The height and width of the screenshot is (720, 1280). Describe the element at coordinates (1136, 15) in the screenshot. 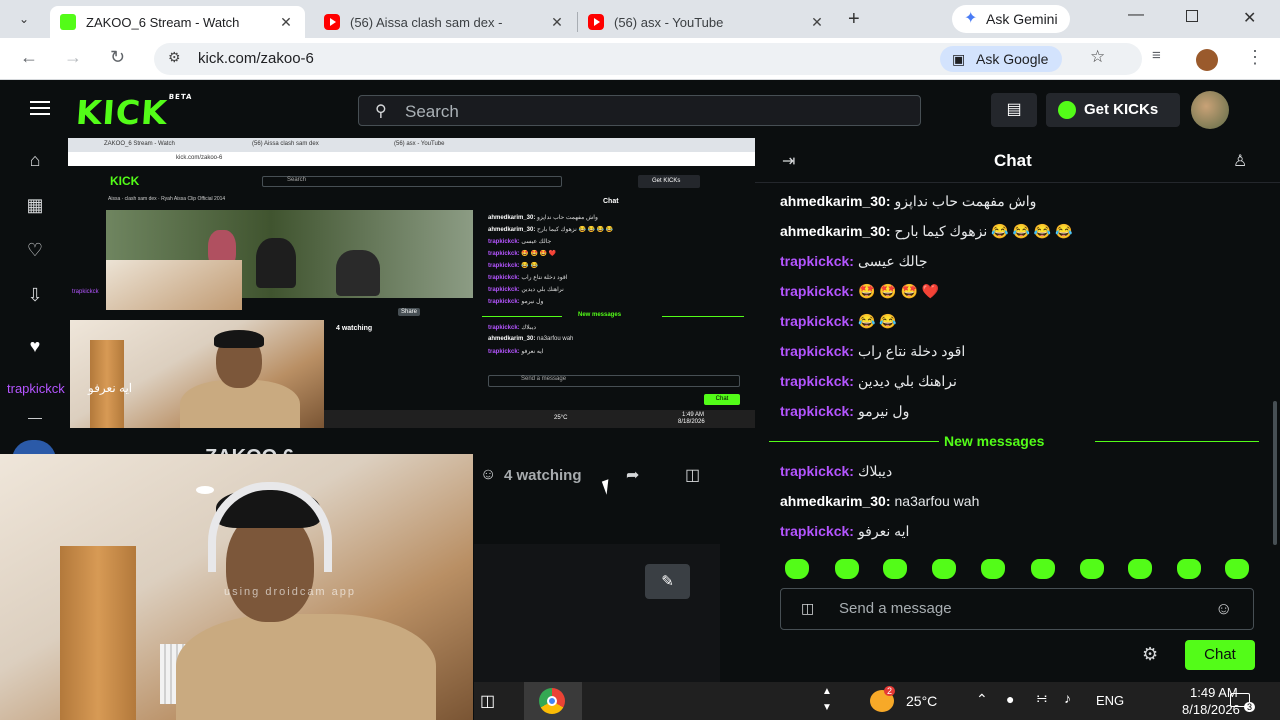

I see `minimize-button: —` at that location.